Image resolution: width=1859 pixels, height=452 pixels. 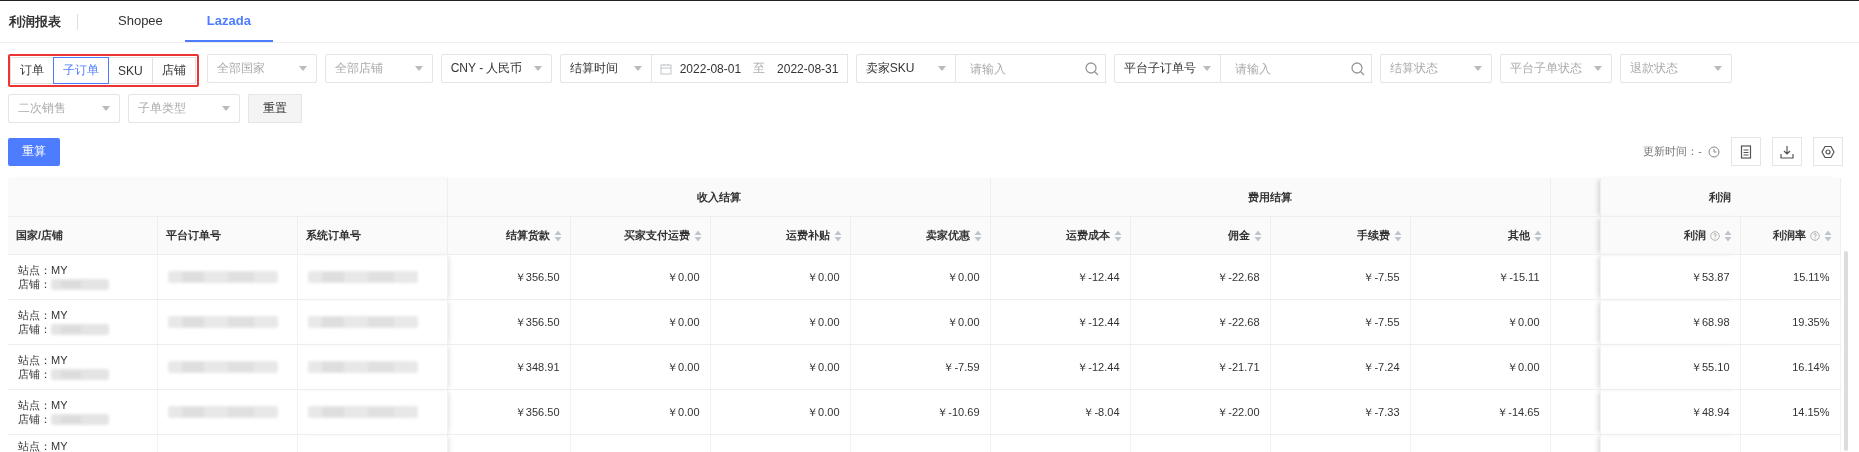 What do you see at coordinates (1814, 235) in the screenshot?
I see `help-icon` at bounding box center [1814, 235].